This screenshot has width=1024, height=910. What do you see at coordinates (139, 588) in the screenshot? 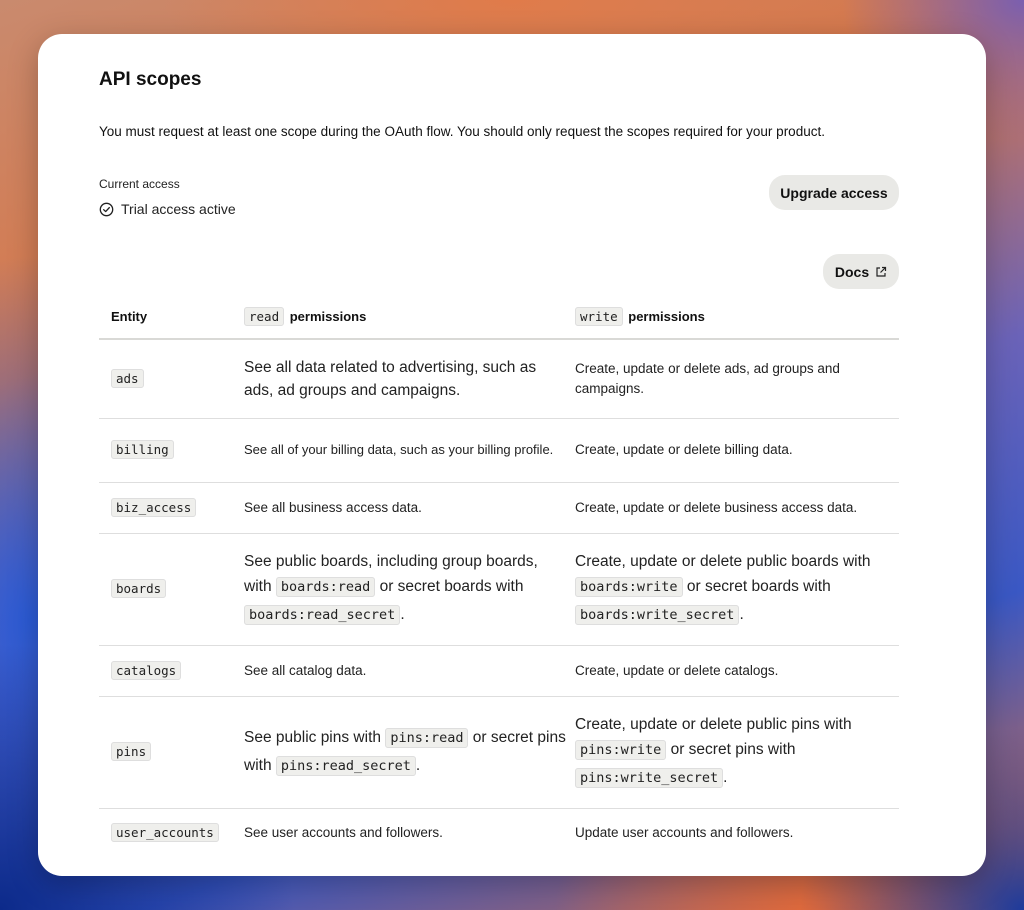
I see `entity-code: boards` at bounding box center [139, 588].